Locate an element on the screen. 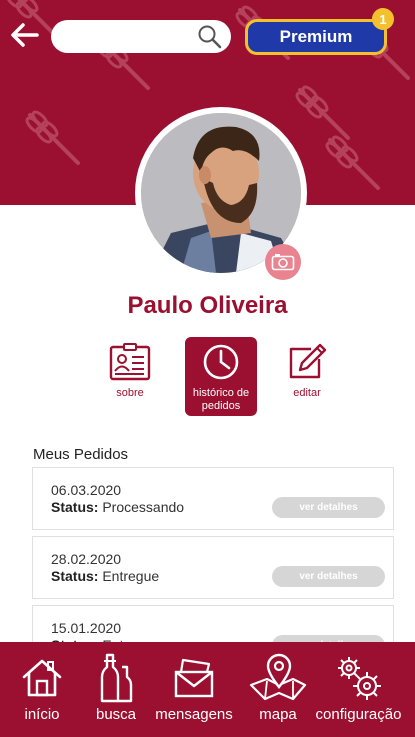  nav-settings-label: configuração is located at coordinates (358, 714).